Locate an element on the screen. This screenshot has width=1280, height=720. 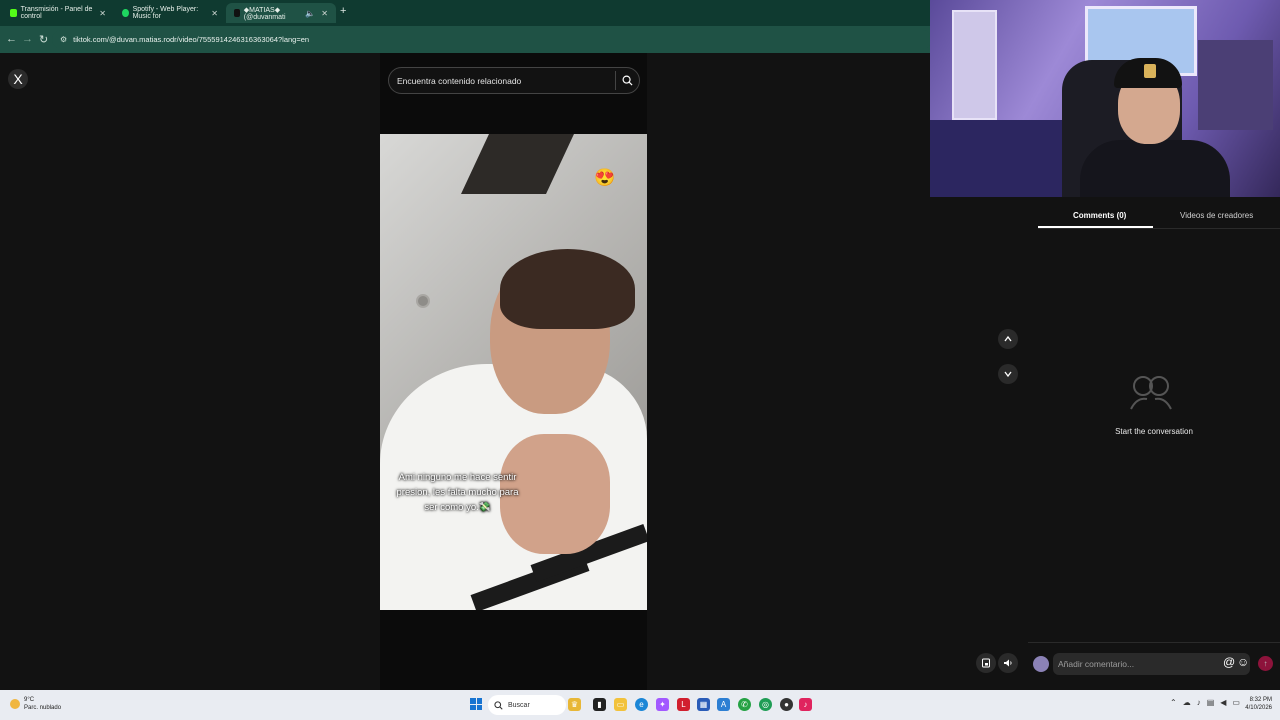
chevron-up-icon is located at coordinates (1008, 338).